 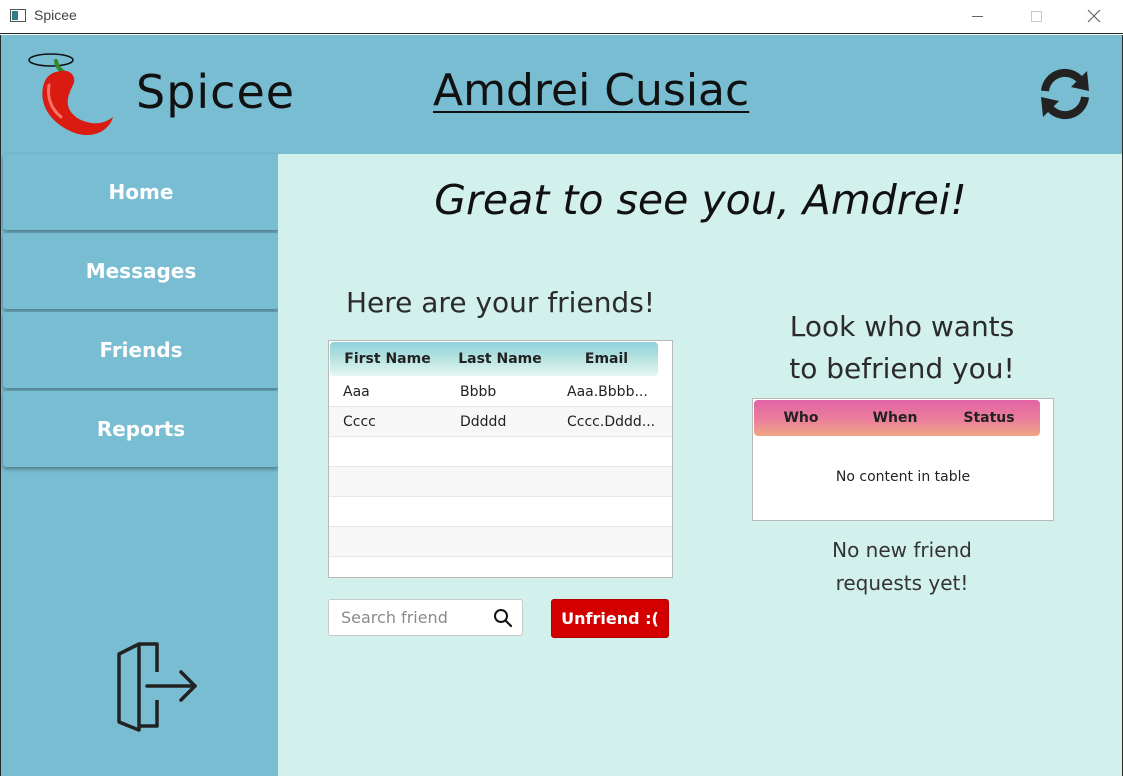 I want to click on sidebar-item-messages: Messages, so click(x=141, y=271).